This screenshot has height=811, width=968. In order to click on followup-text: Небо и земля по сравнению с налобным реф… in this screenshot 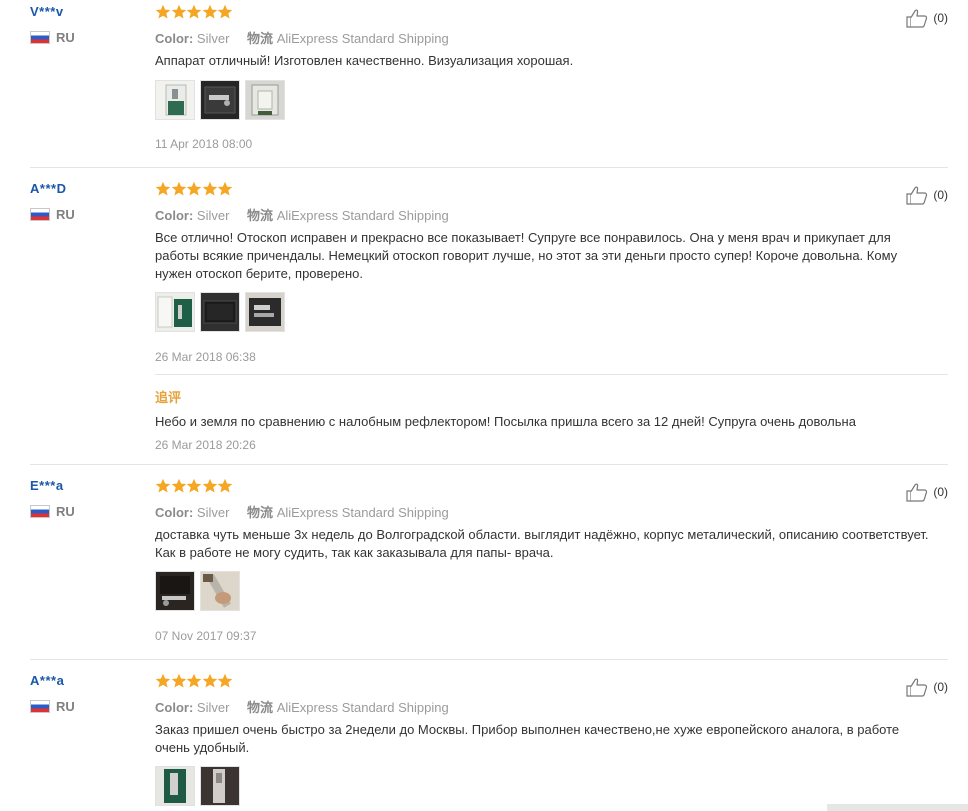, I will do `click(505, 421)`.